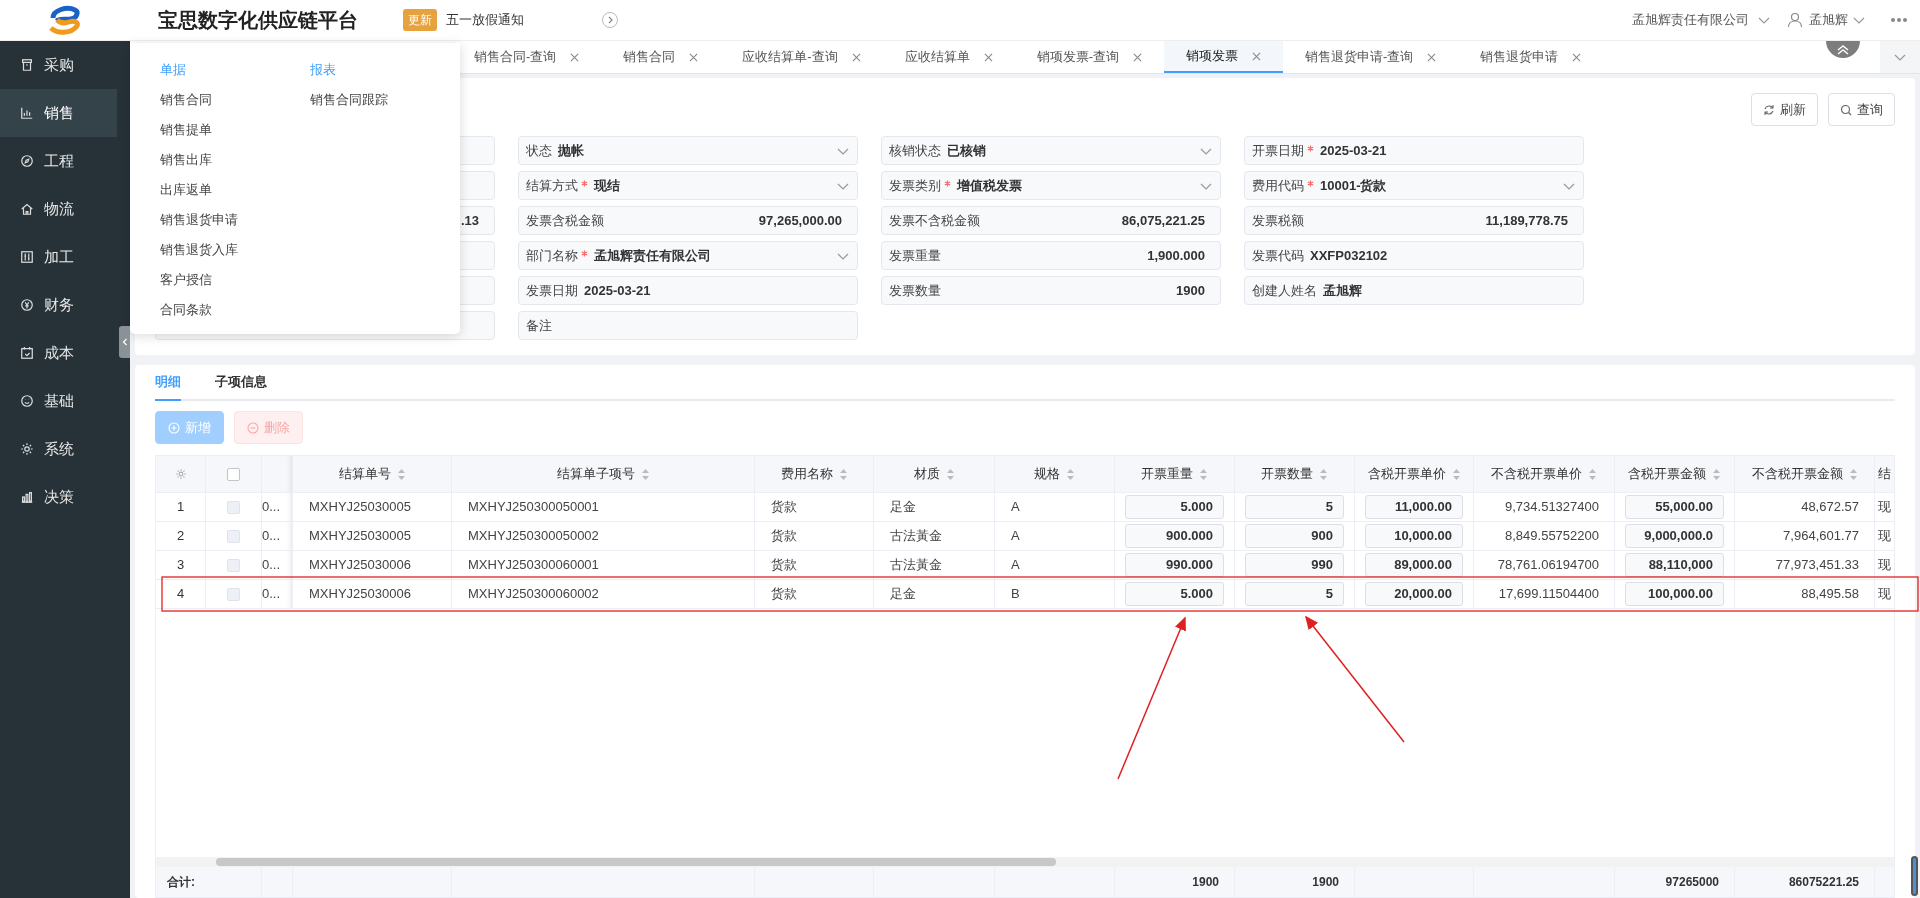 This screenshot has width=1920, height=898. I want to click on tab: 子项信息, so click(241, 386).